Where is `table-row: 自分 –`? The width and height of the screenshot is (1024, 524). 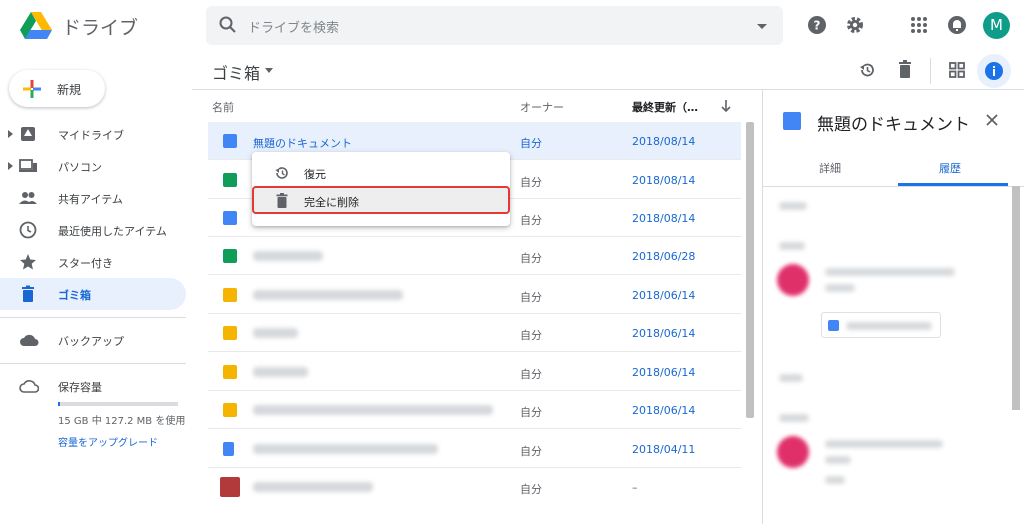 table-row: 自分 – is located at coordinates (474, 487).